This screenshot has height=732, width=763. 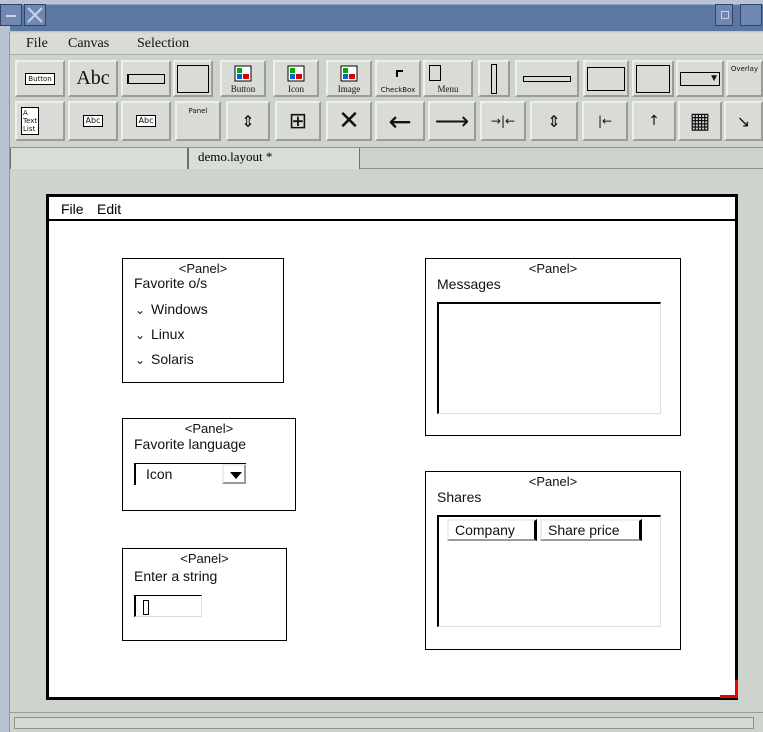 What do you see at coordinates (171, 309) in the screenshot?
I see `checkbox-windows: ⌄ Windows` at bounding box center [171, 309].